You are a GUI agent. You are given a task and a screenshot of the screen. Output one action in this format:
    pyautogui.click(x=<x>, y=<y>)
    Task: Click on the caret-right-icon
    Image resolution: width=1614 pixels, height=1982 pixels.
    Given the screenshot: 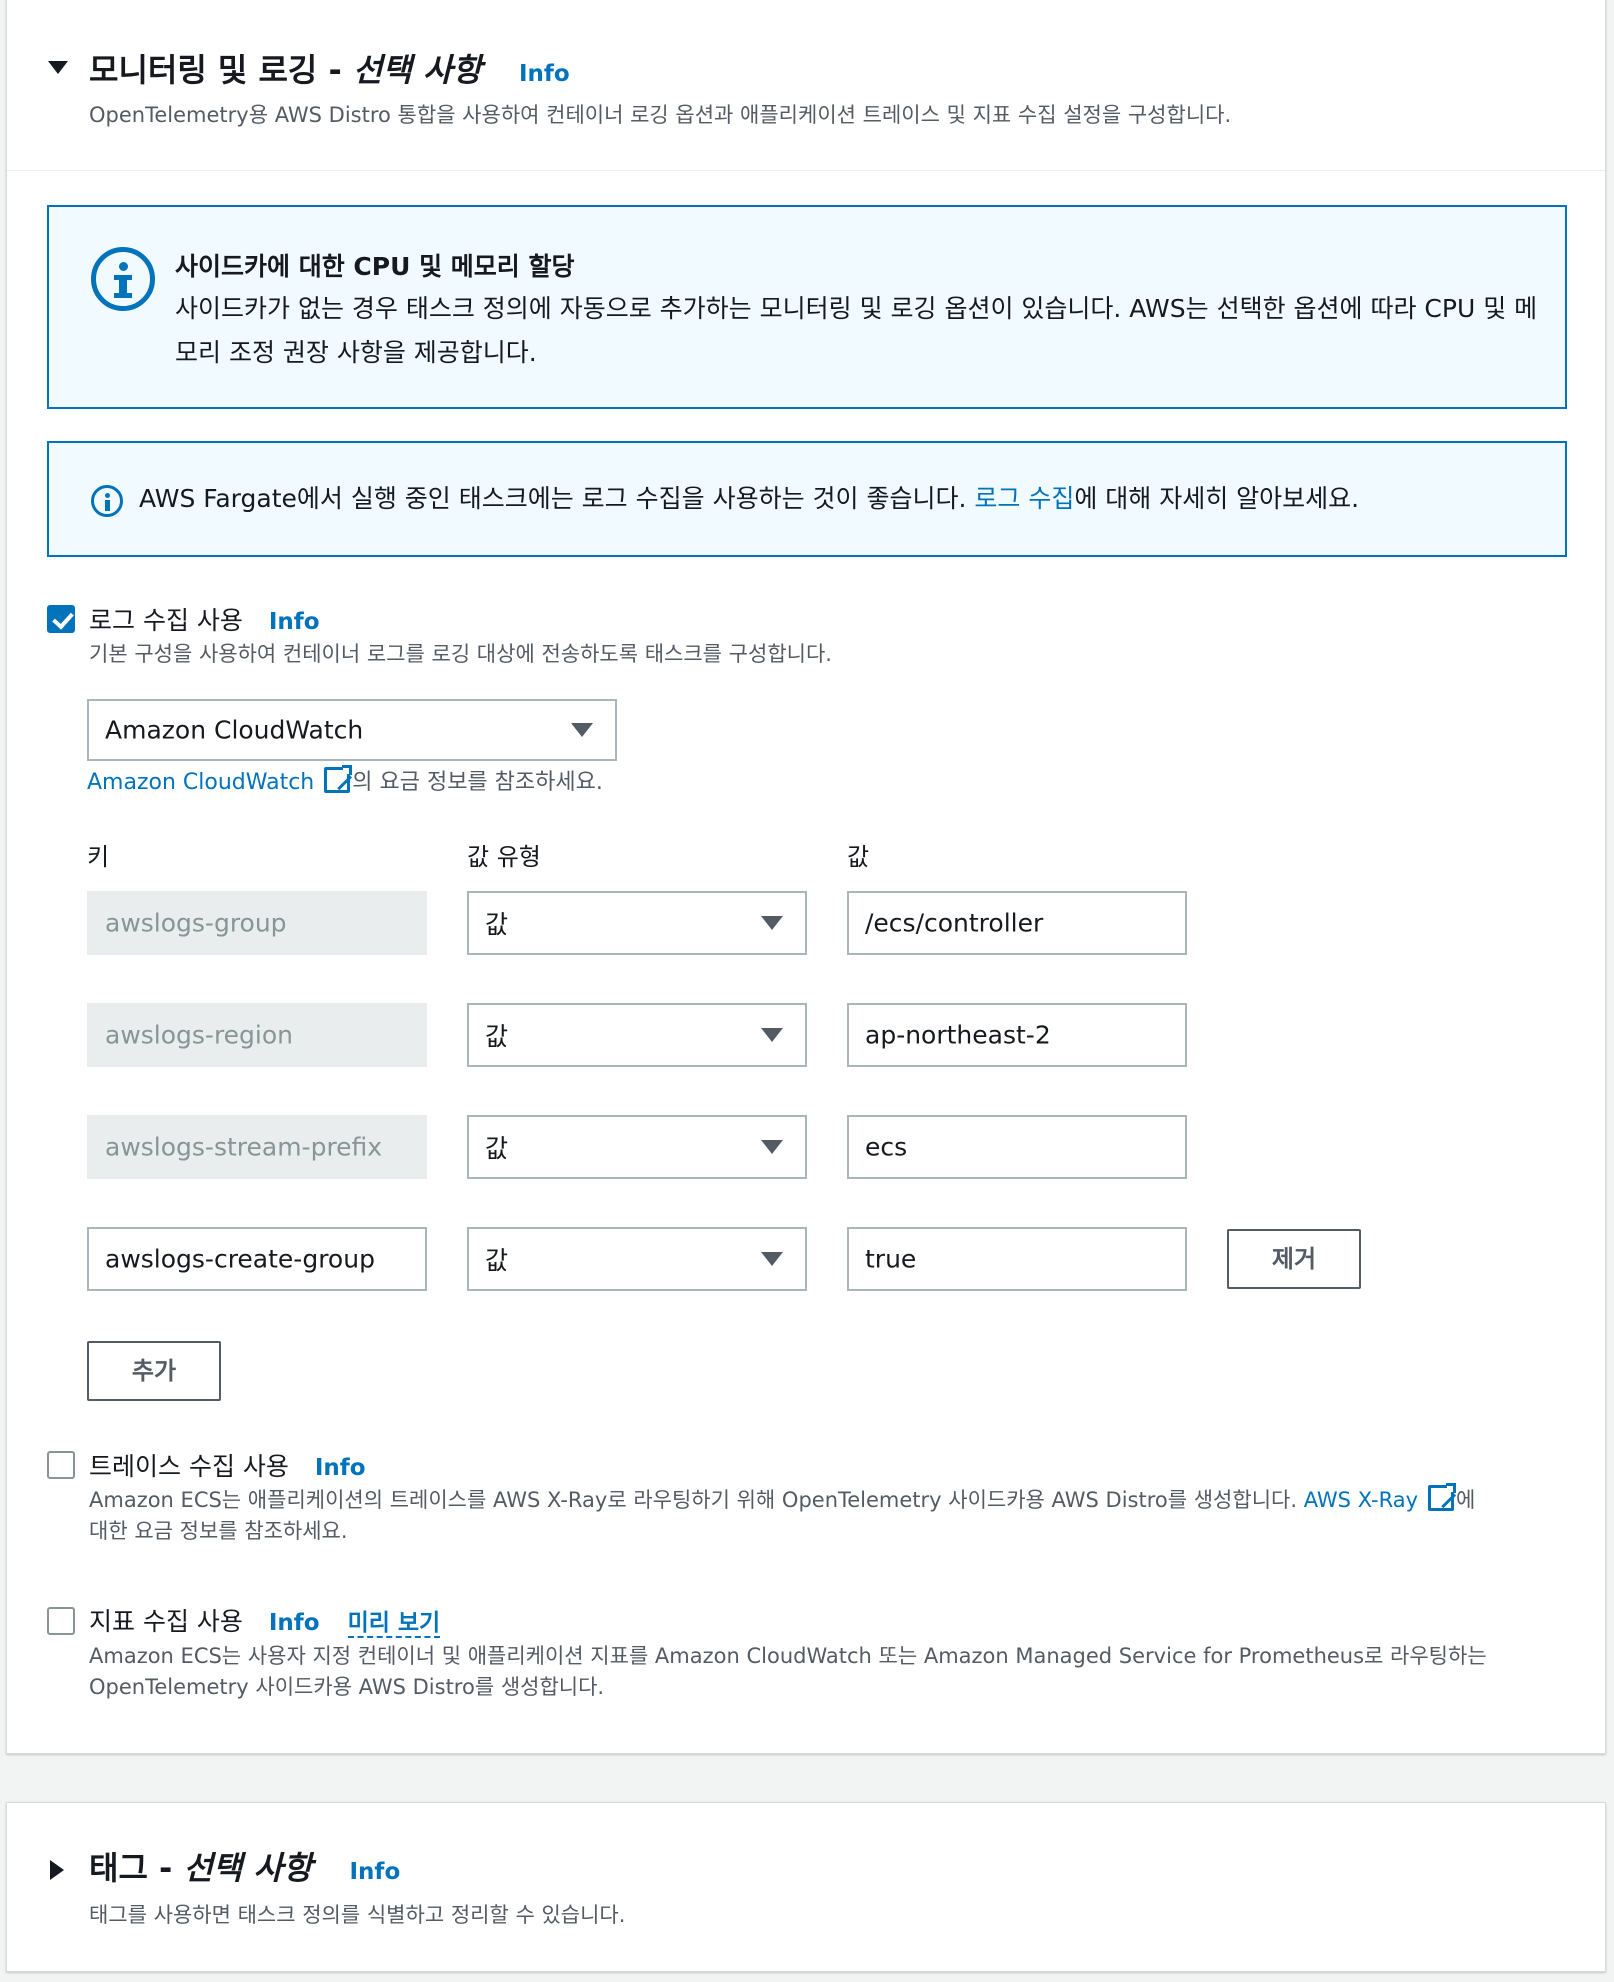 What is the action you would take?
    pyautogui.click(x=57, y=1870)
    